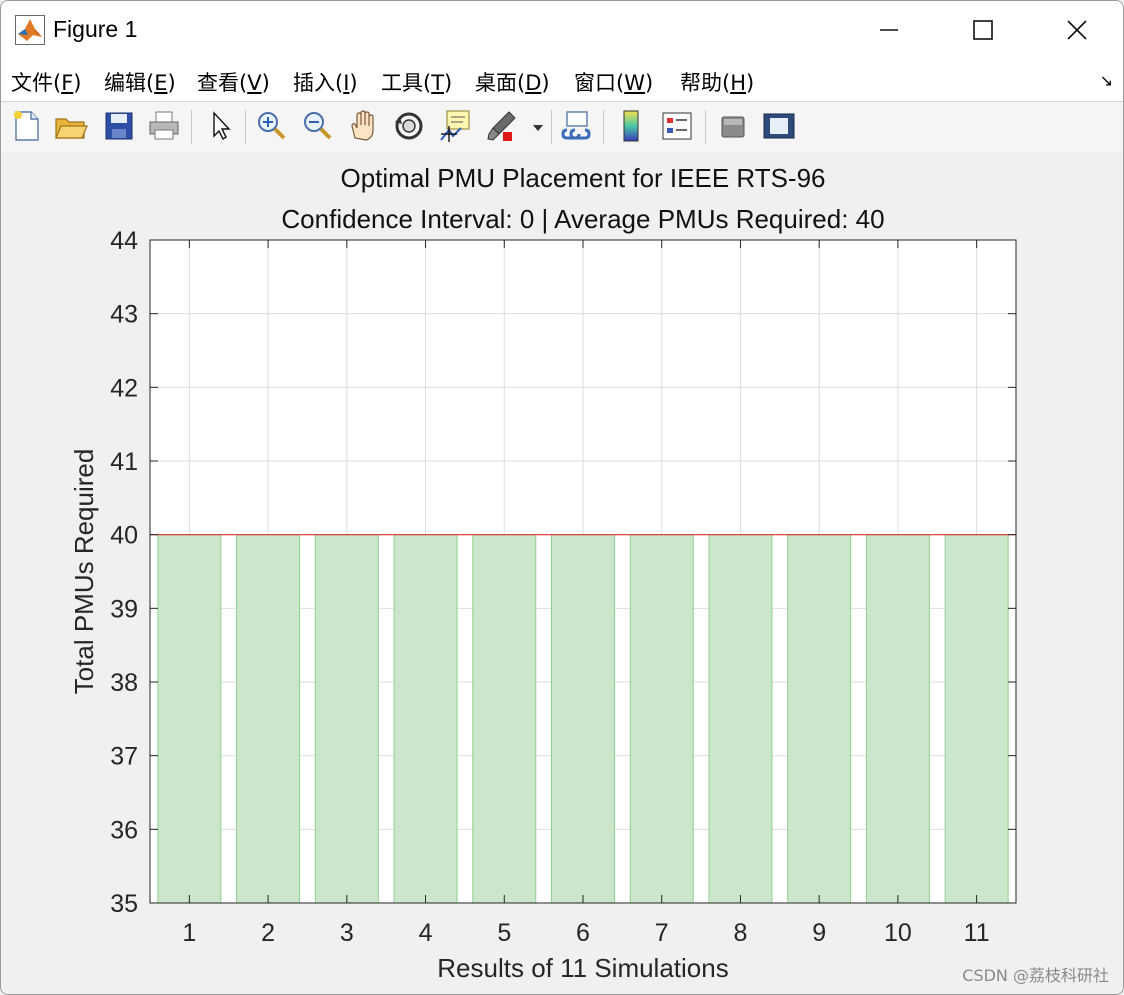 Image resolution: width=1124 pixels, height=995 pixels. What do you see at coordinates (577, 126) in the screenshot?
I see `link-plot-icon` at bounding box center [577, 126].